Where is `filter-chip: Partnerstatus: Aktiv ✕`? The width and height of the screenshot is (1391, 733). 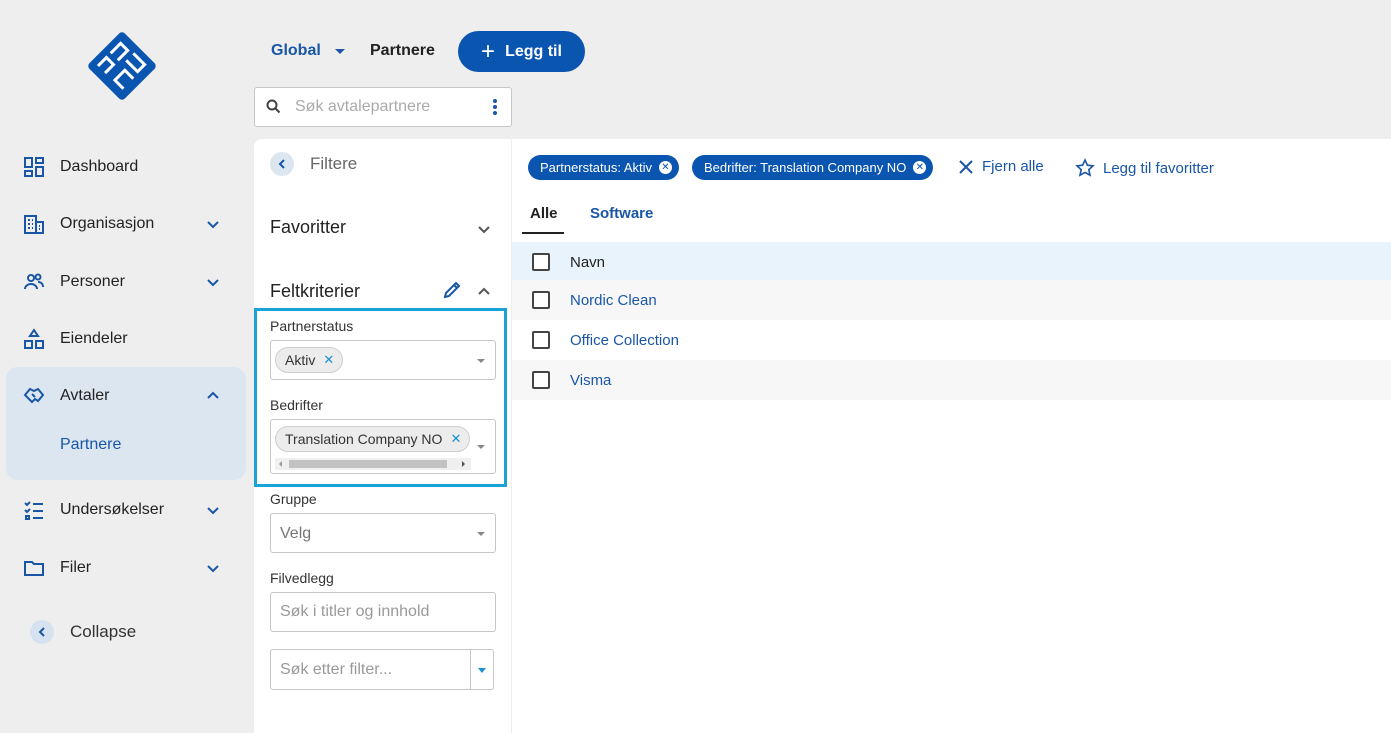
filter-chip: Partnerstatus: Aktiv ✕ is located at coordinates (603, 167).